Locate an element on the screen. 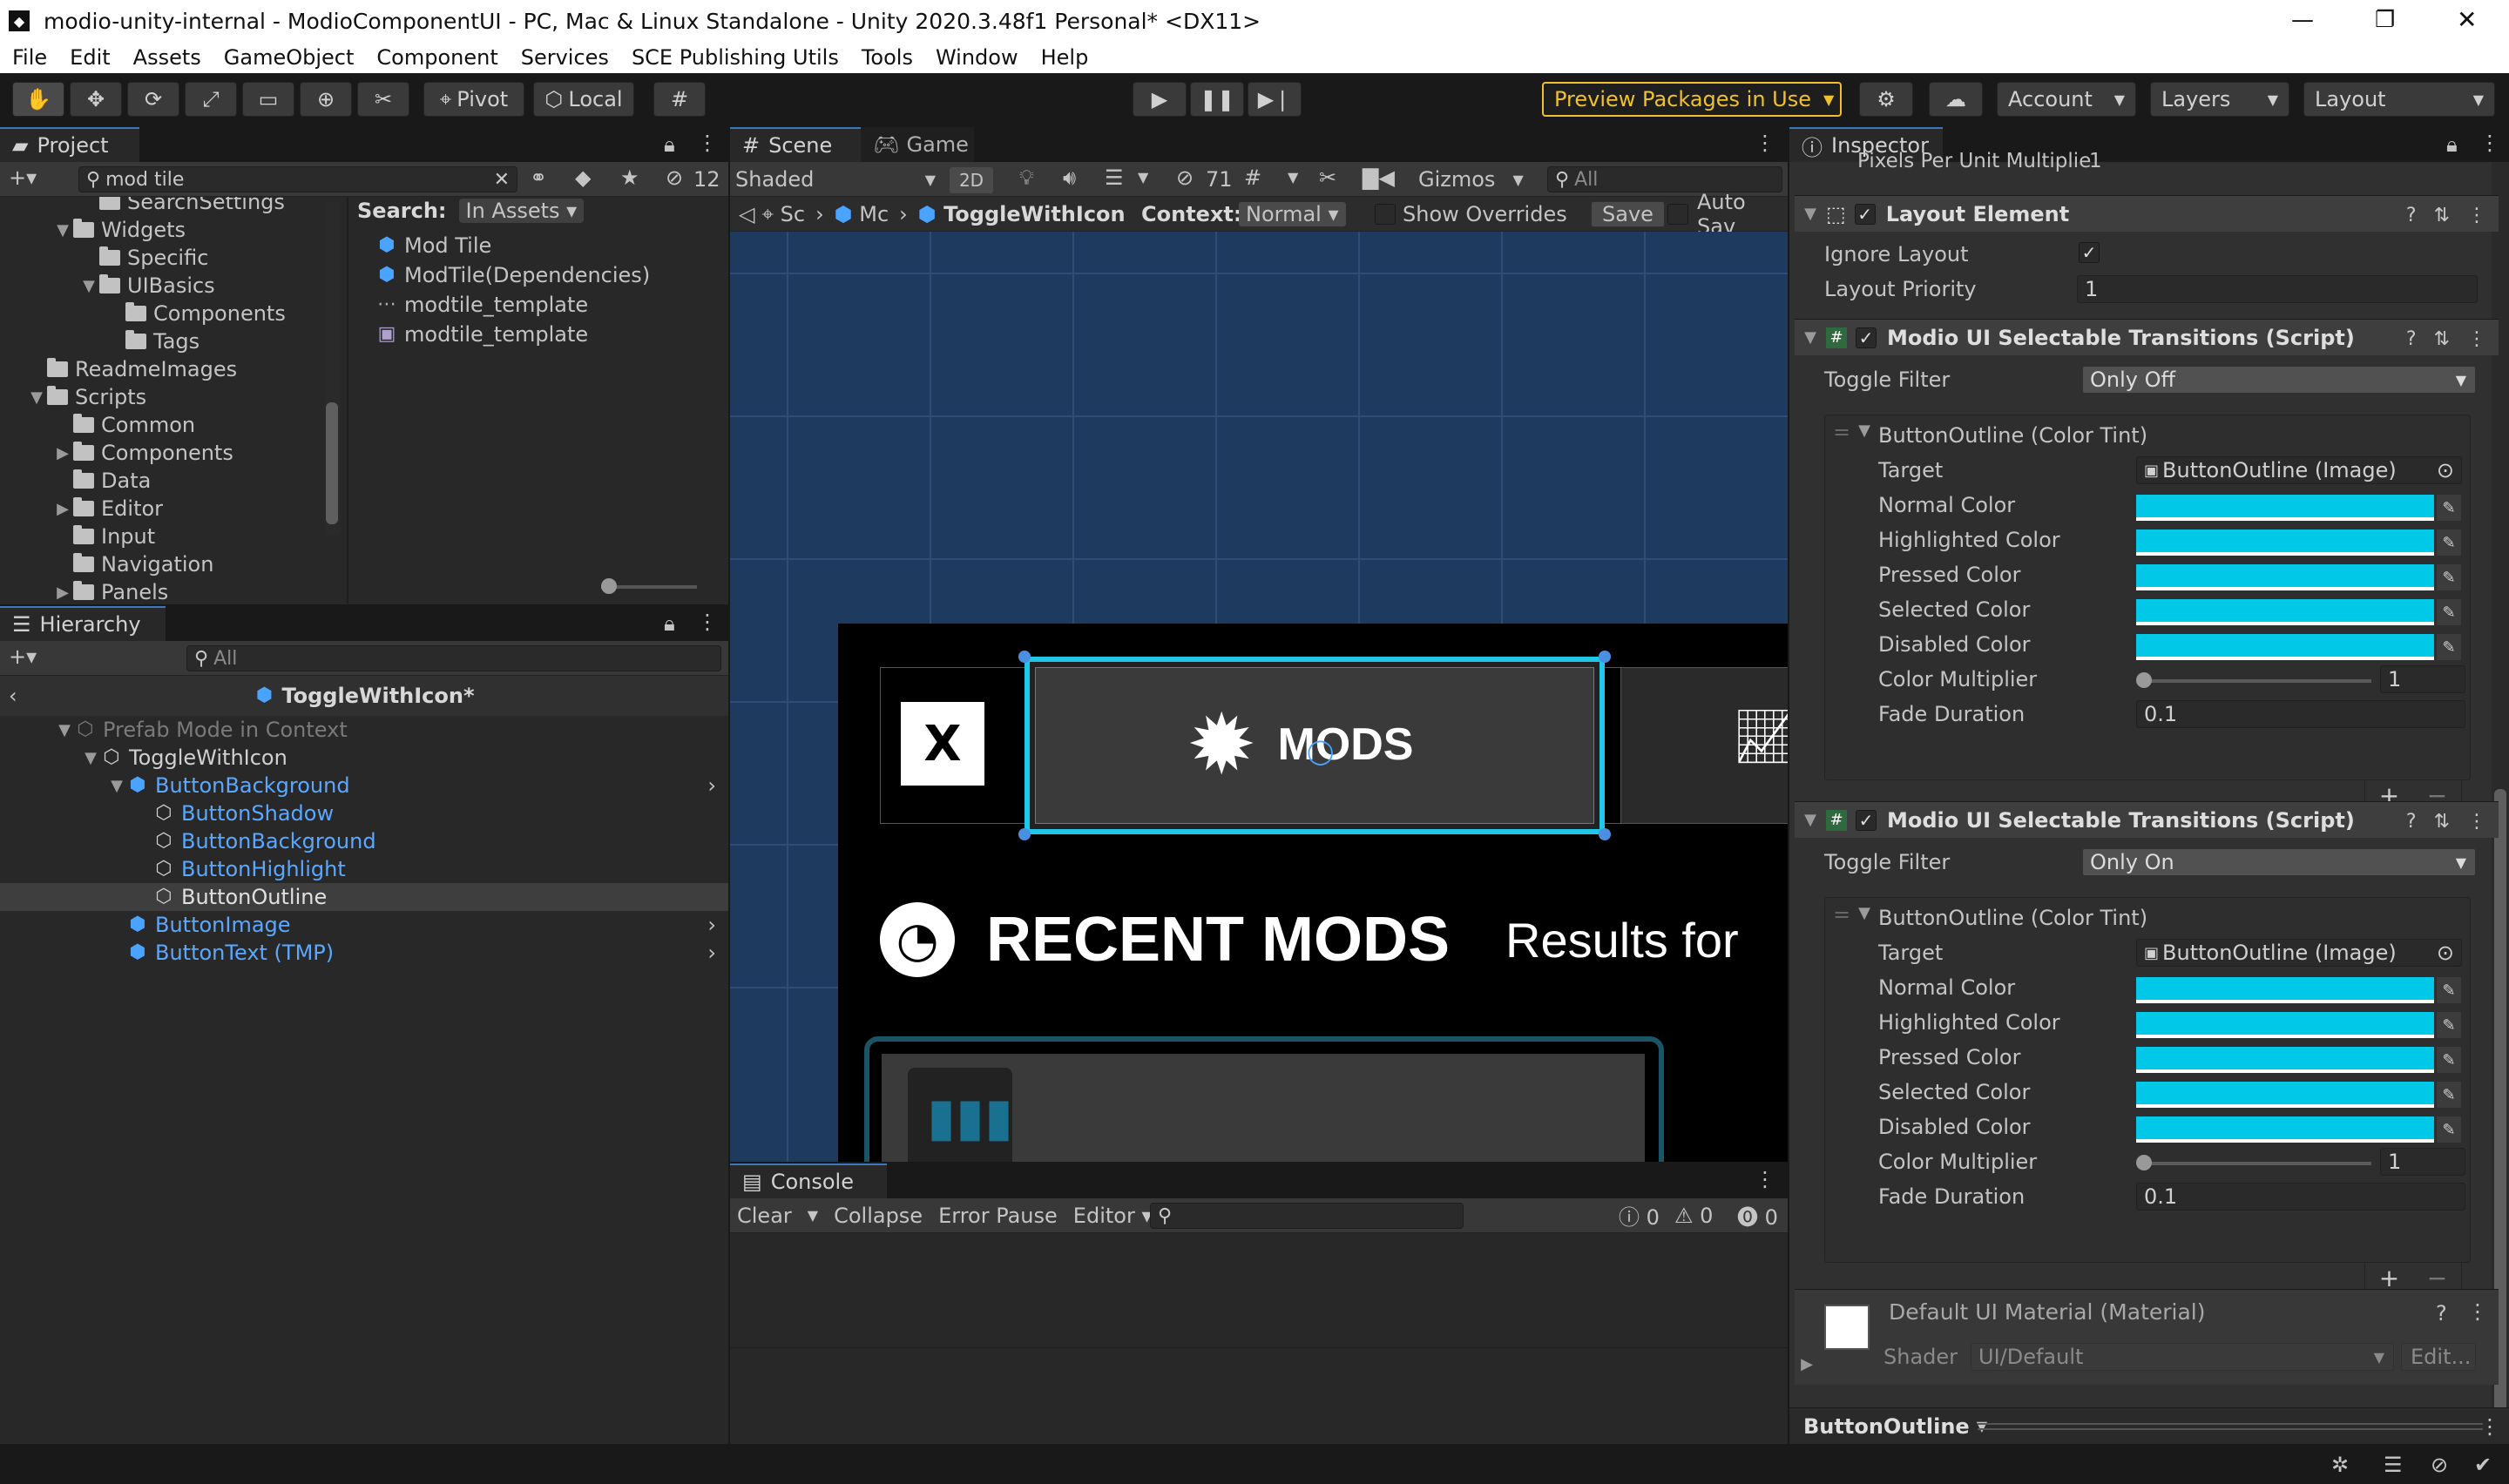  search-result-item: ▣ modtile_template is located at coordinates (482, 334).